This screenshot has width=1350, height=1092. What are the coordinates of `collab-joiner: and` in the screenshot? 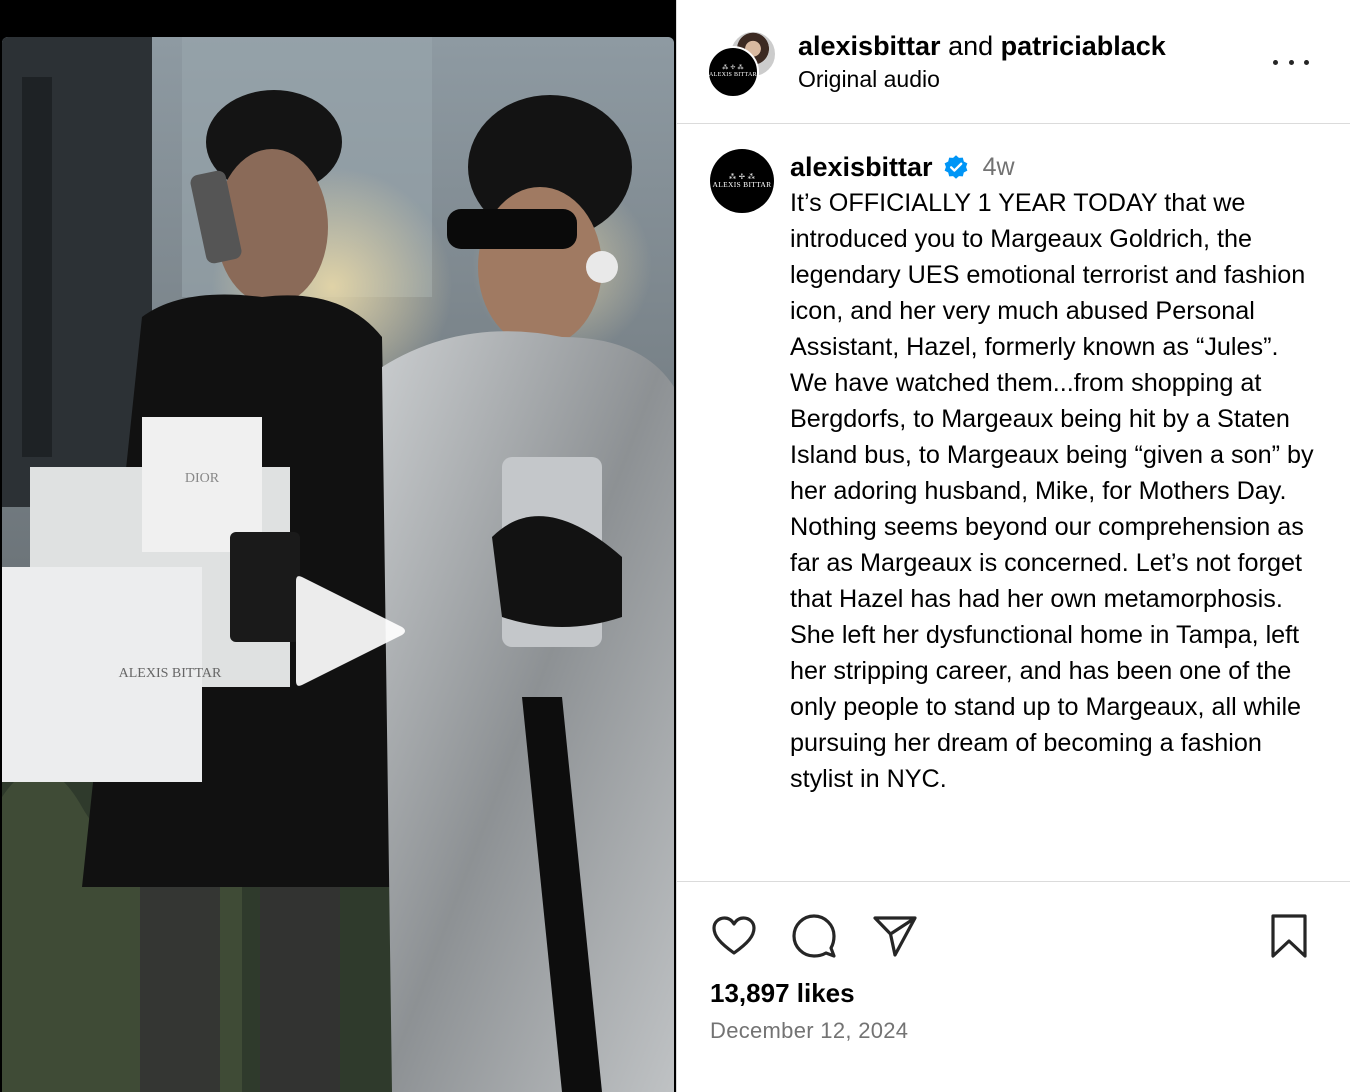 It's located at (971, 46).